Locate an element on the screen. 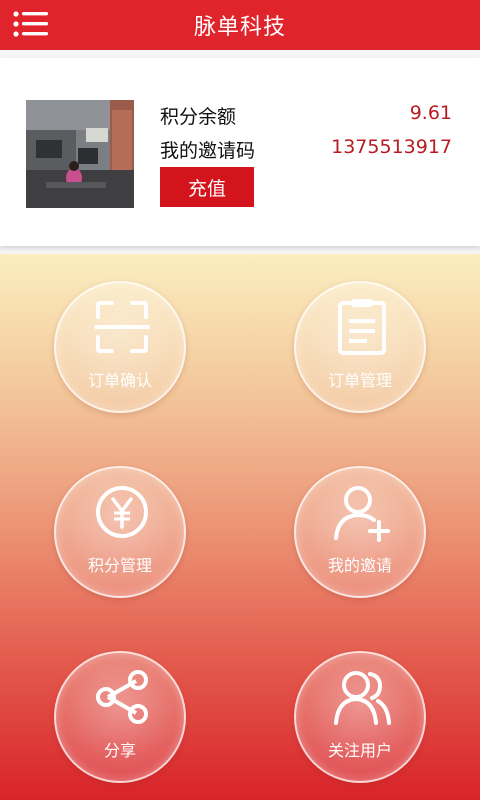  my-invite-button: 我的邀请 is located at coordinates (360, 532).